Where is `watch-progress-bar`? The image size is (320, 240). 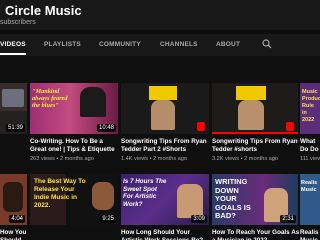 watch-progress-bar is located at coordinates (255, 133).